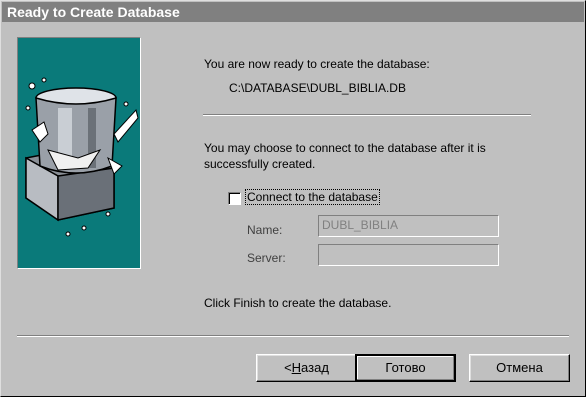 The image size is (586, 397). I want to click on name-label: Name:, so click(265, 230).